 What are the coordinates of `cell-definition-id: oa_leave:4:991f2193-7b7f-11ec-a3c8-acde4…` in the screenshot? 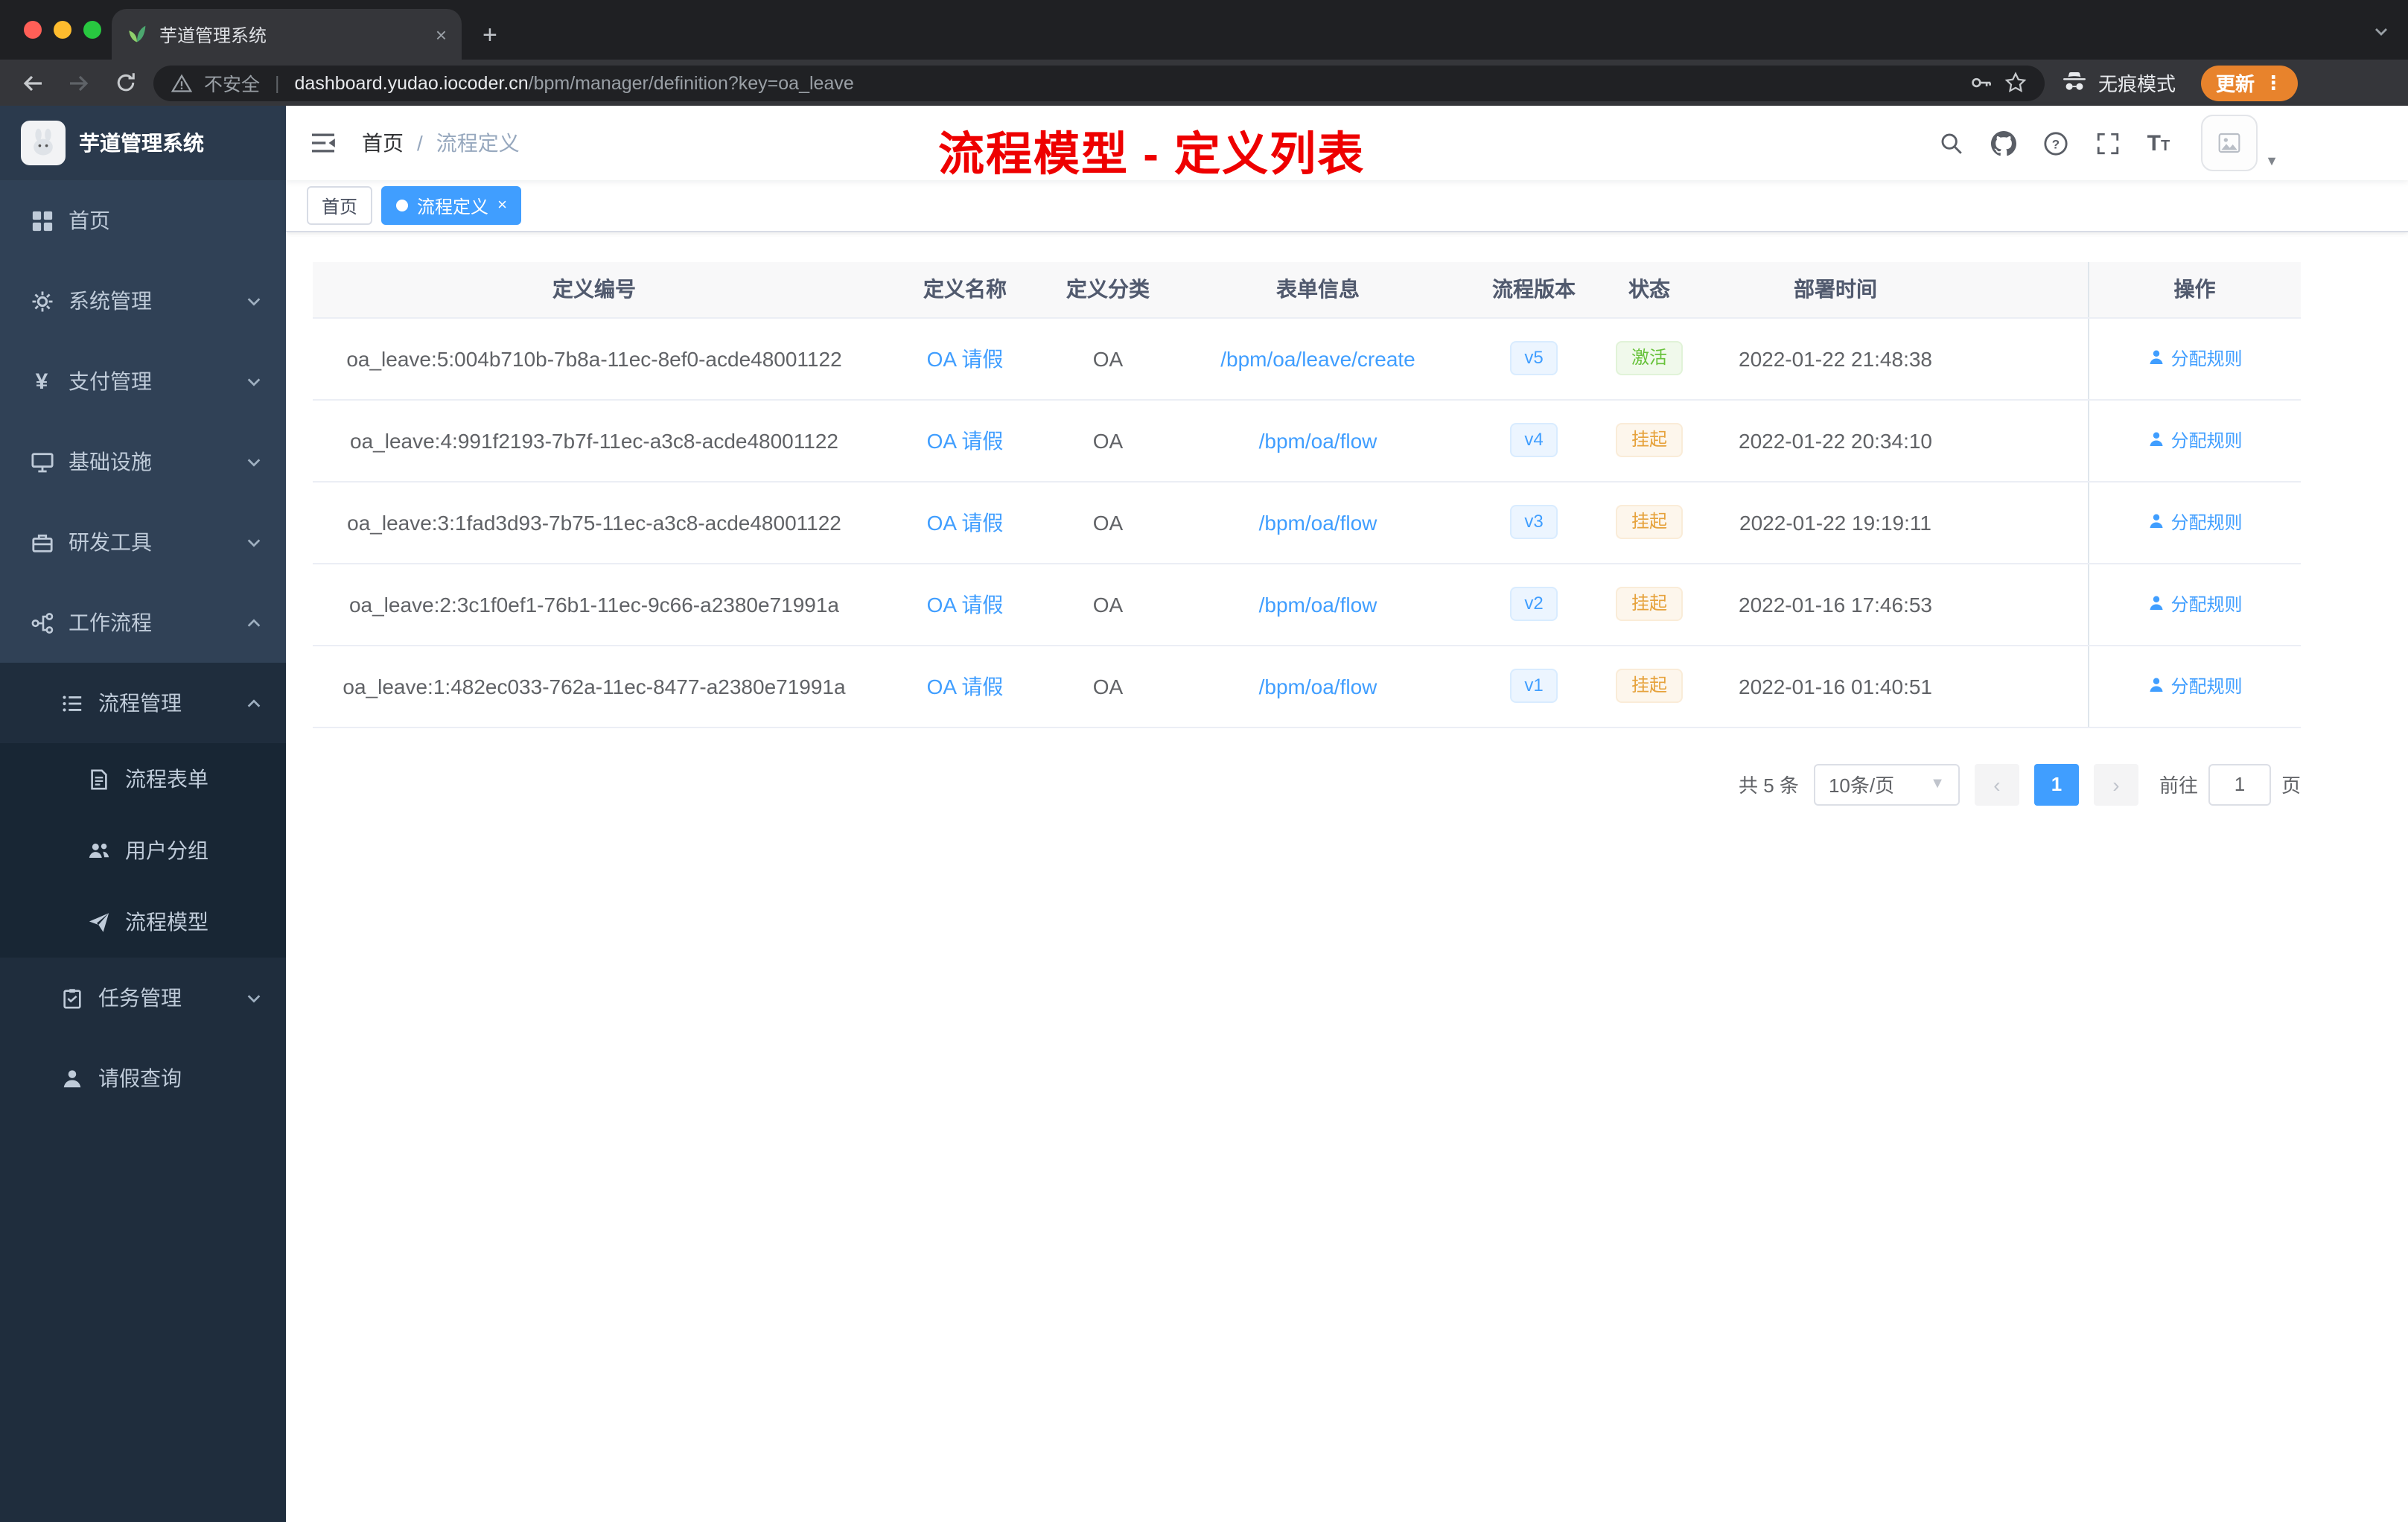 It's located at (594, 440).